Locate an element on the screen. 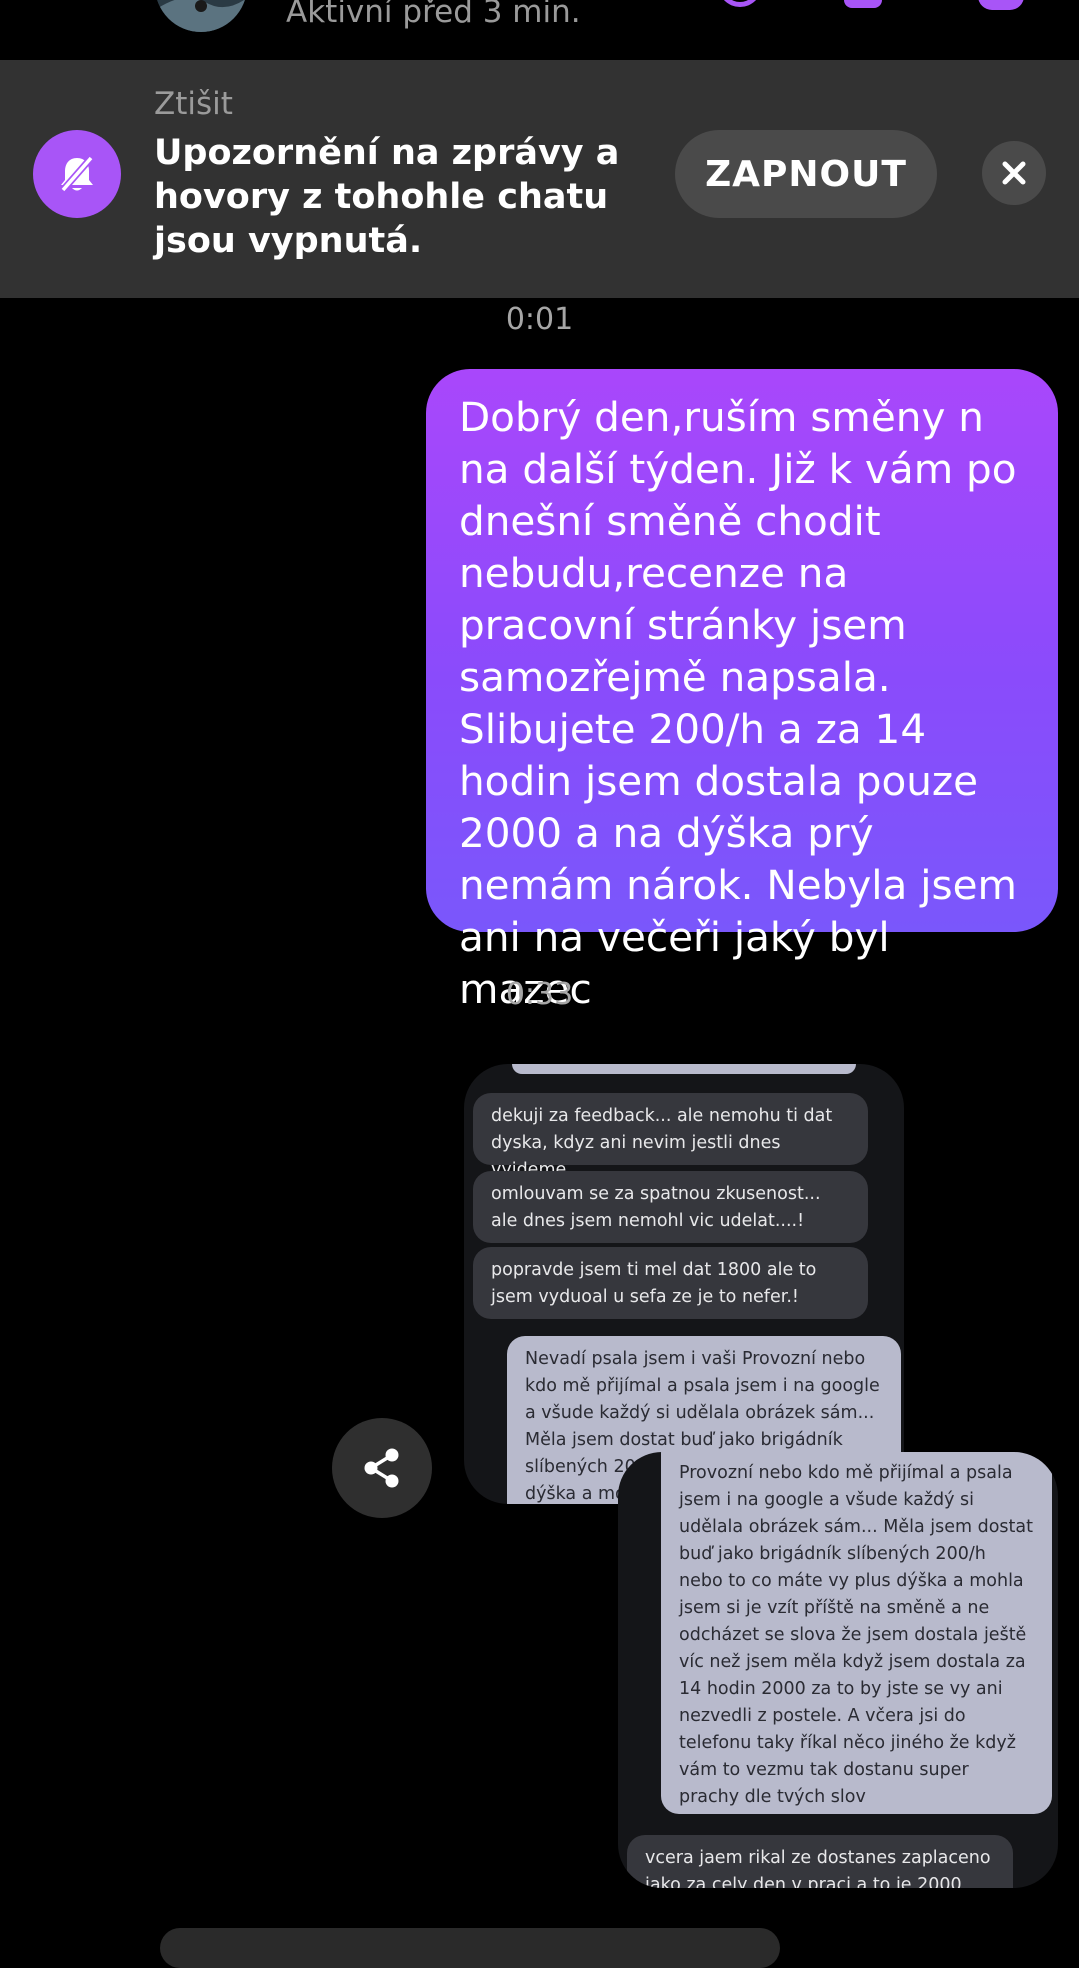 This screenshot has width=1079, height=1968. bottom-partial-element is located at coordinates (470, 1948).